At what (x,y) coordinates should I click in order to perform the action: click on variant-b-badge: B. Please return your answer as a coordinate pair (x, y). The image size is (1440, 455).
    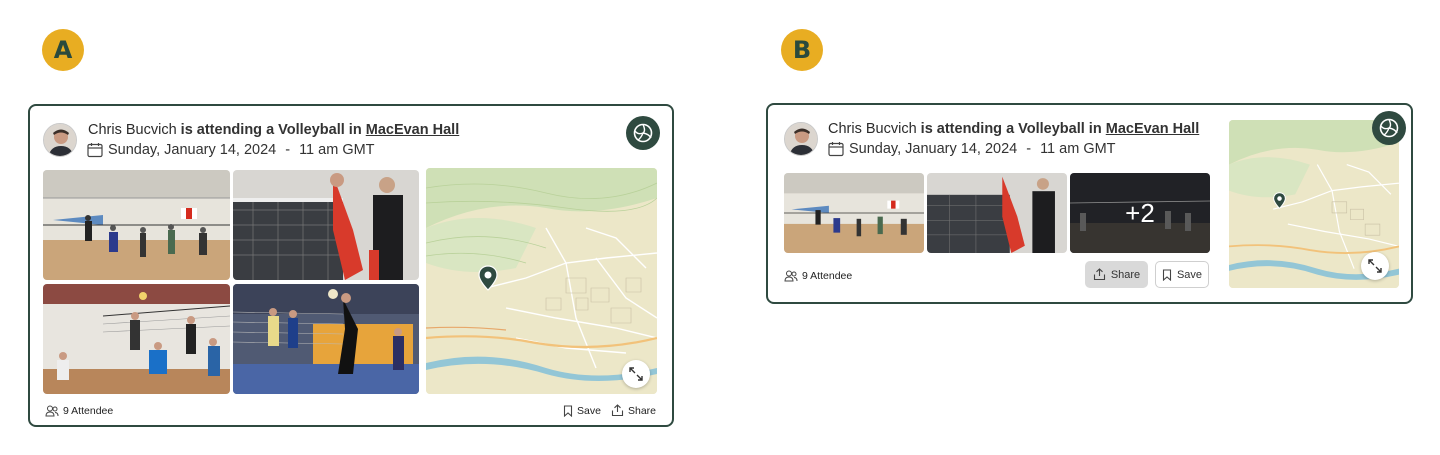
    Looking at the image, I should click on (802, 50).